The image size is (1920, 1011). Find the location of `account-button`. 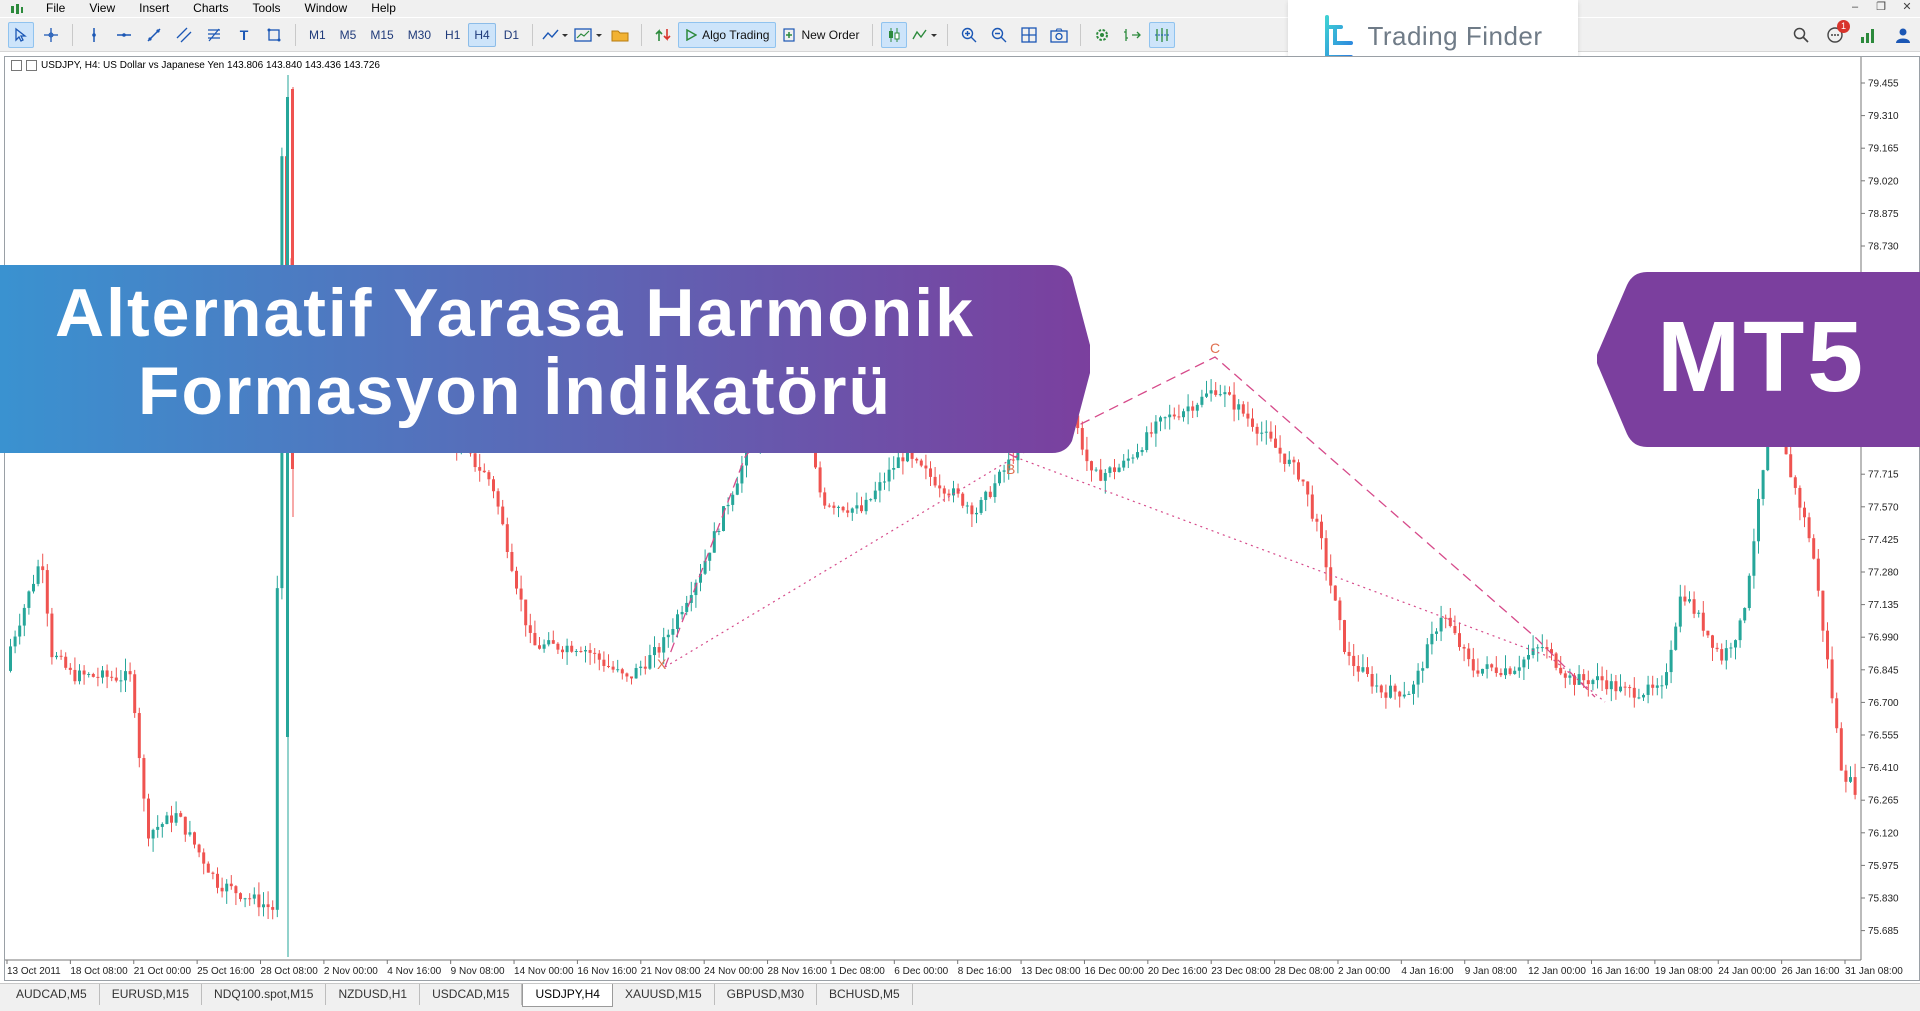

account-button is located at coordinates (1903, 35).